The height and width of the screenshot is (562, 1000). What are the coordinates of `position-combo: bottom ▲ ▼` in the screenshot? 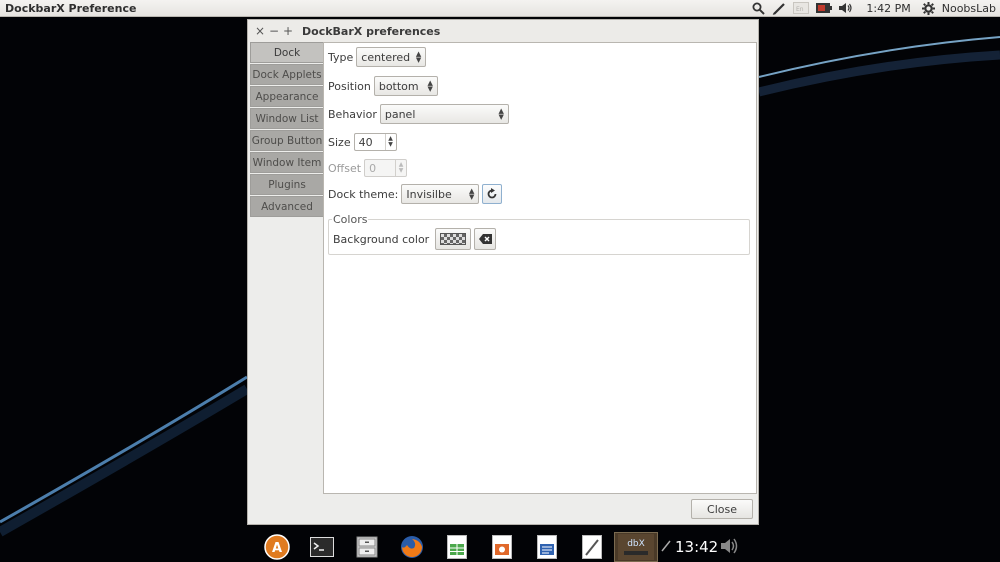 It's located at (405, 86).